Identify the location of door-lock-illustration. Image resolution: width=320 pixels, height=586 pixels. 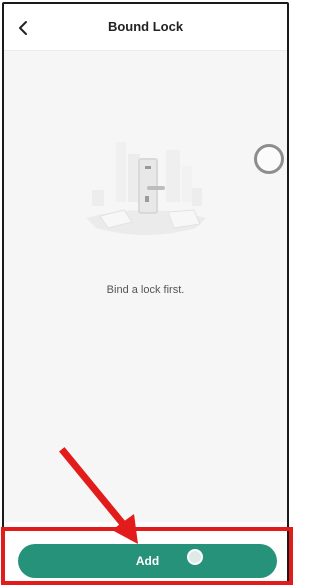
(146, 188).